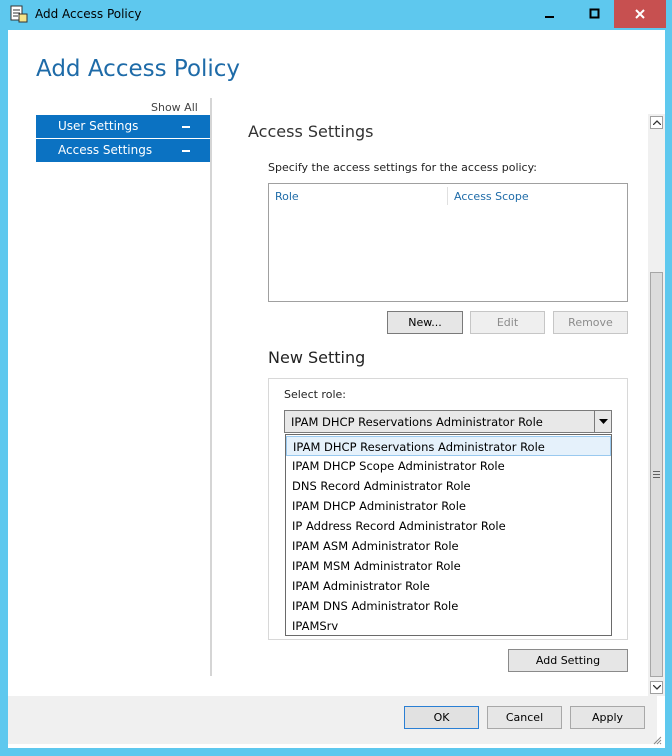  What do you see at coordinates (174, 107) in the screenshot?
I see `show-all-link: Show All` at bounding box center [174, 107].